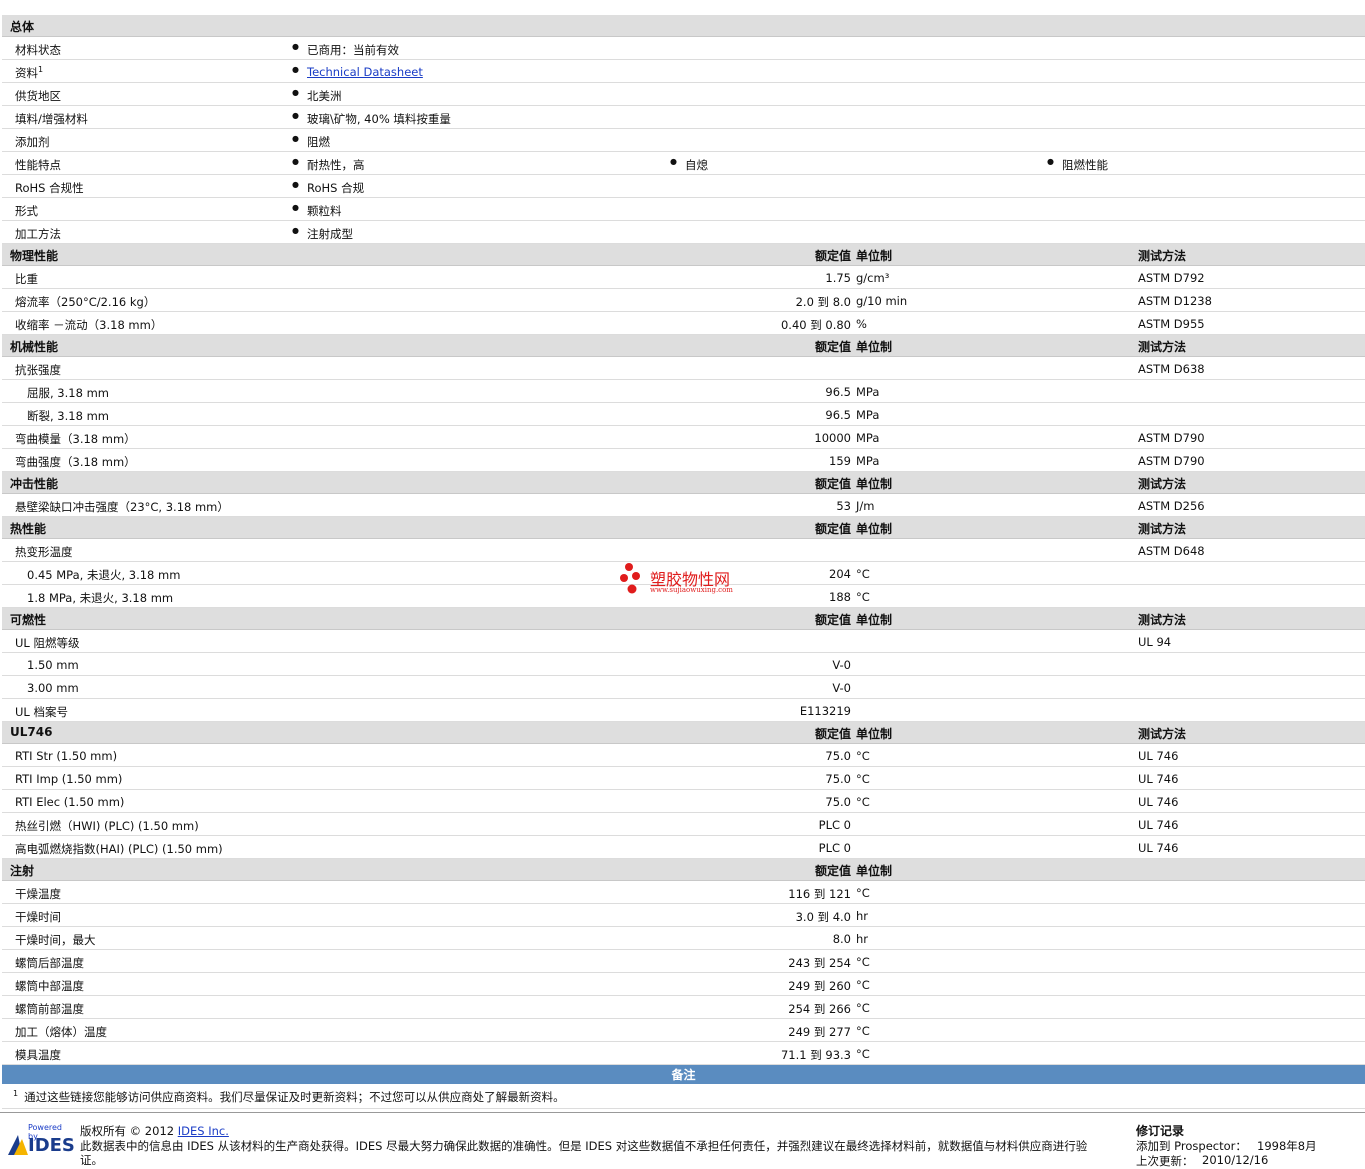  I want to click on property-label: 资料1, so click(29, 73).